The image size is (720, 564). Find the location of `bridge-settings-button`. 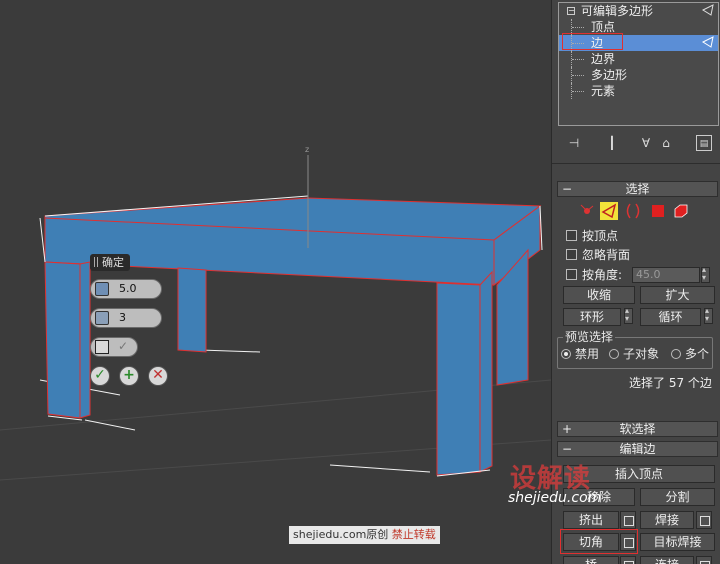

bridge-settings-button is located at coordinates (628, 560).